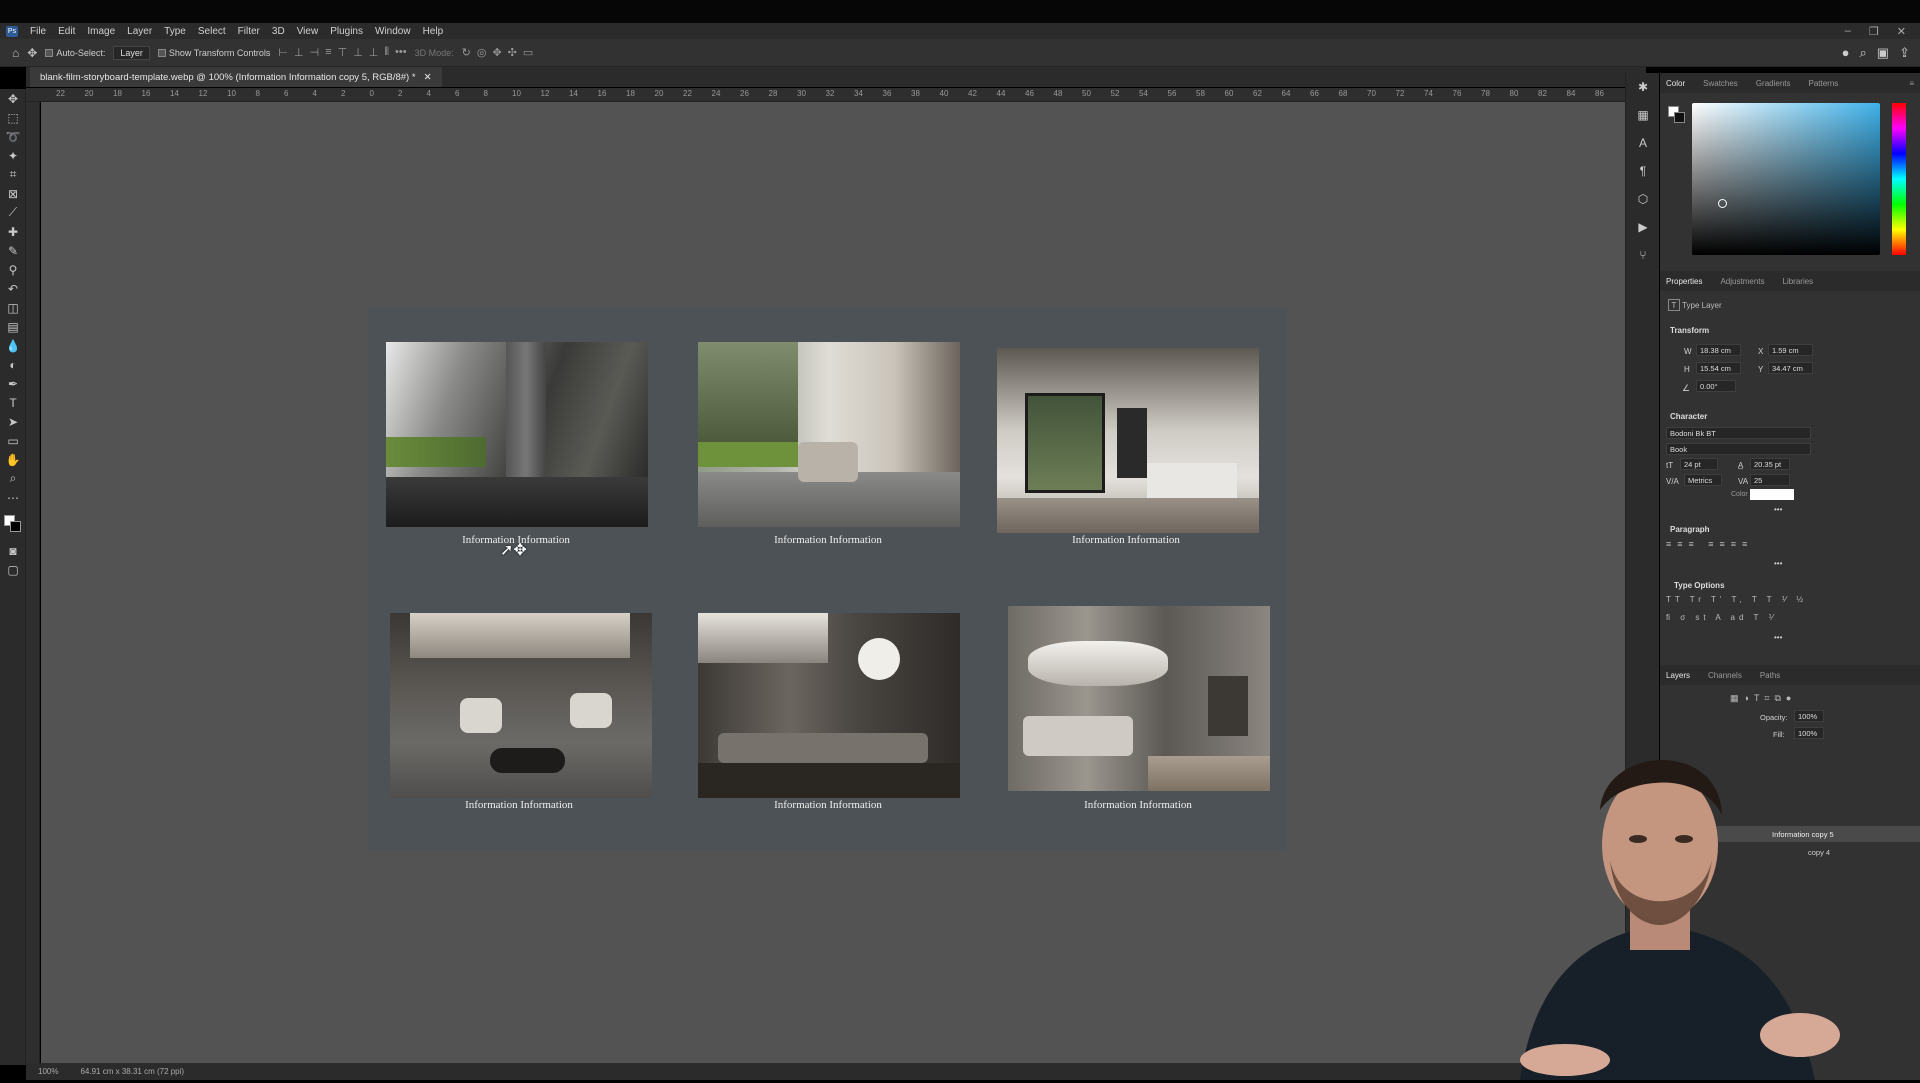 The image size is (1920, 1083). Describe the element at coordinates (828, 805) in the screenshot. I see `frame-5-caption: Information Information` at that location.